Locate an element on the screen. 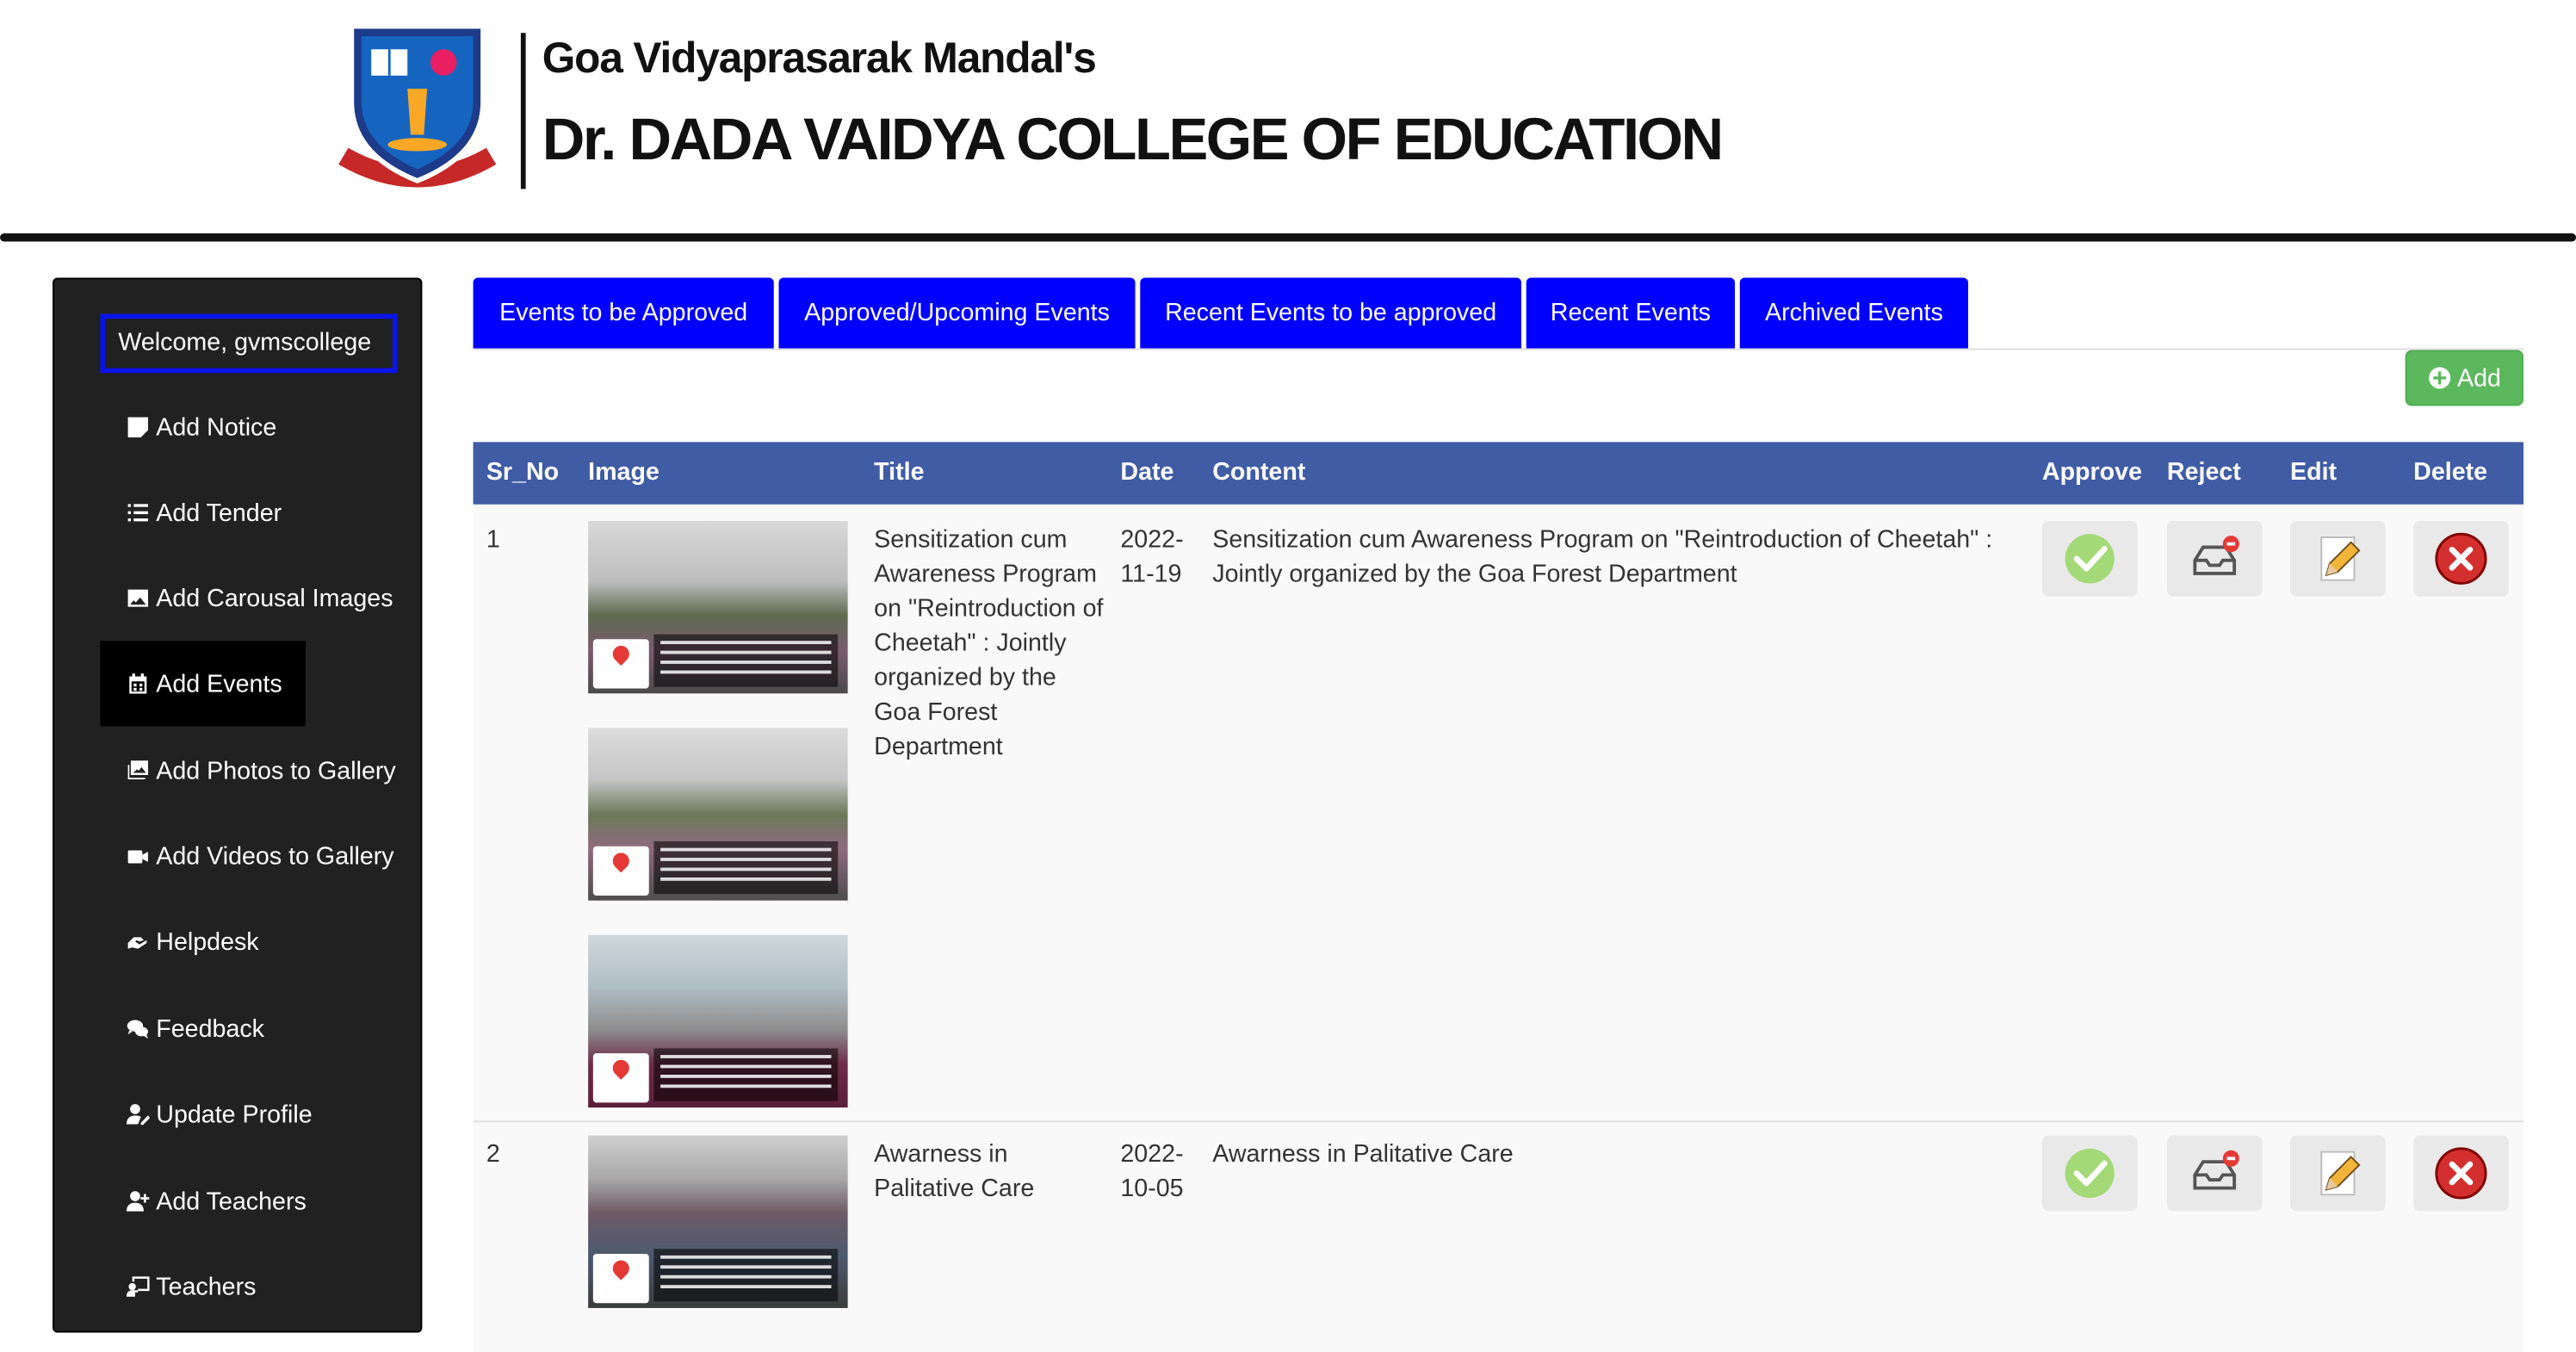 The image size is (2576, 1352). sidebar-item-add-events: Add Events is located at coordinates (203, 684).